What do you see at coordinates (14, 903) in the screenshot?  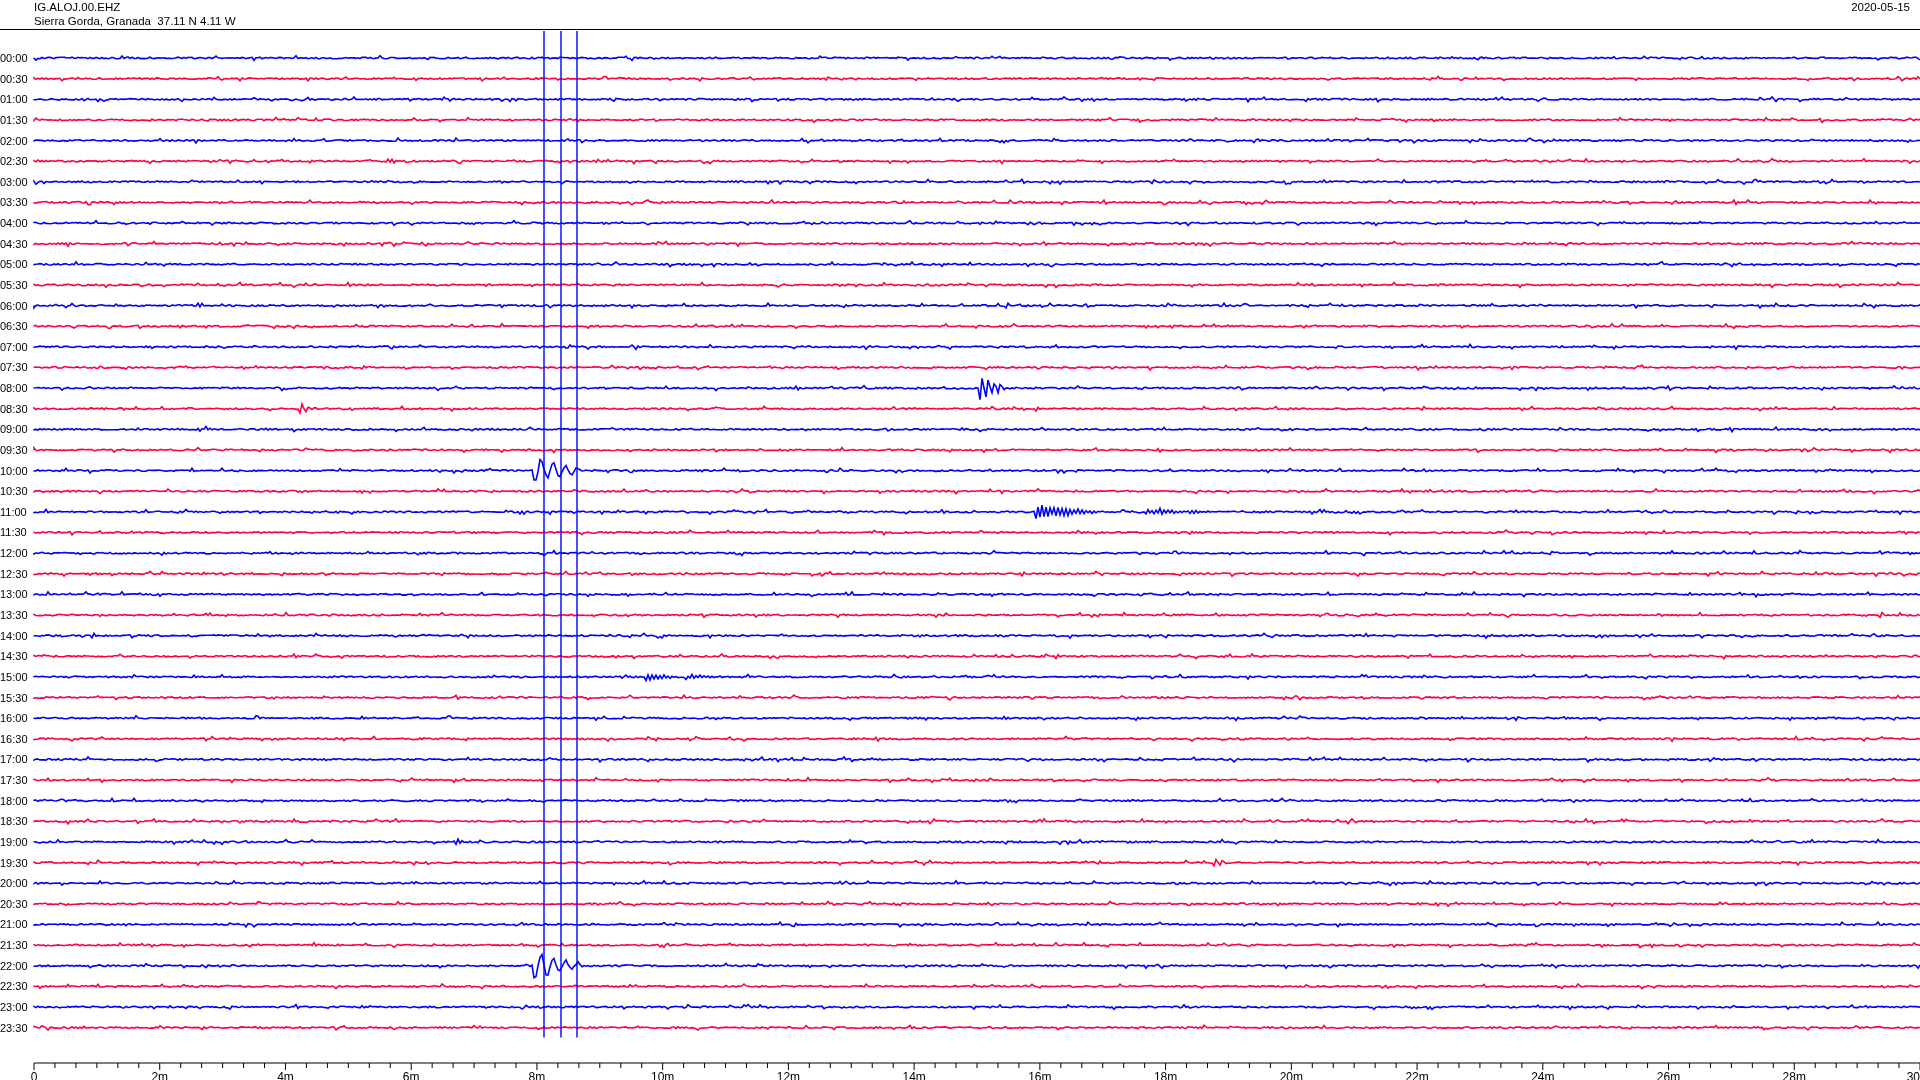 I see `row-time-label: 20:30` at bounding box center [14, 903].